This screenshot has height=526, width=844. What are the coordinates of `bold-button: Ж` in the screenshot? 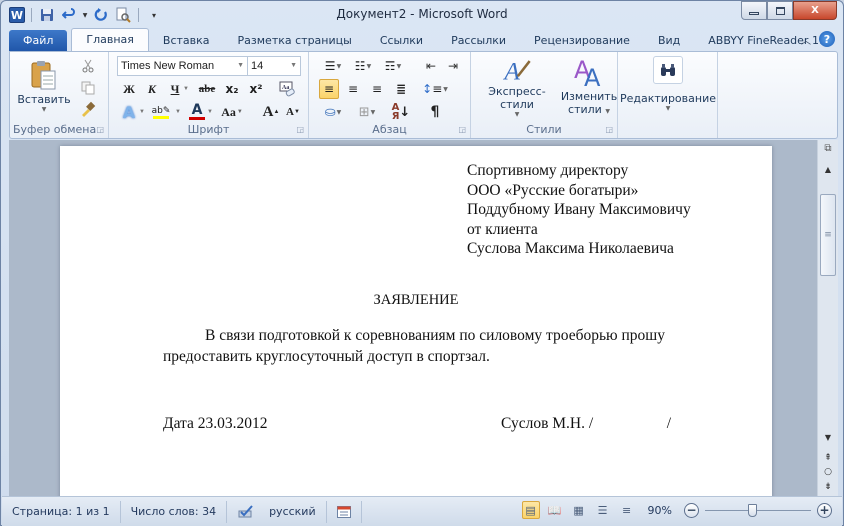 It's located at (129, 89).